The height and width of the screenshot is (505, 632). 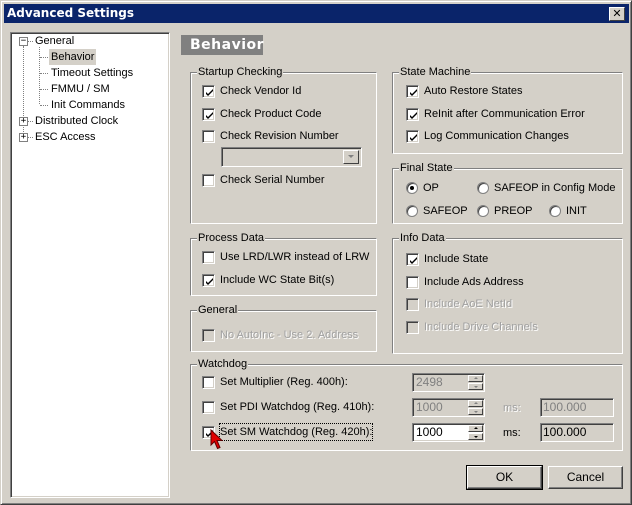 I want to click on checkbox-label: Set Multiplier (Reg. 400h):, so click(x=284, y=382).